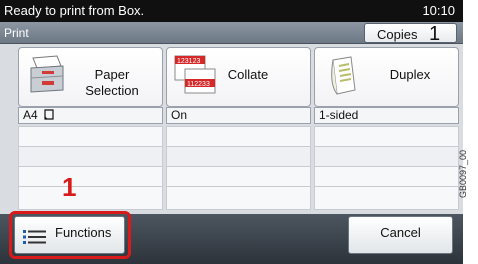  Describe the element at coordinates (400, 232) in the screenshot. I see `cancel-label: Cancel` at that location.